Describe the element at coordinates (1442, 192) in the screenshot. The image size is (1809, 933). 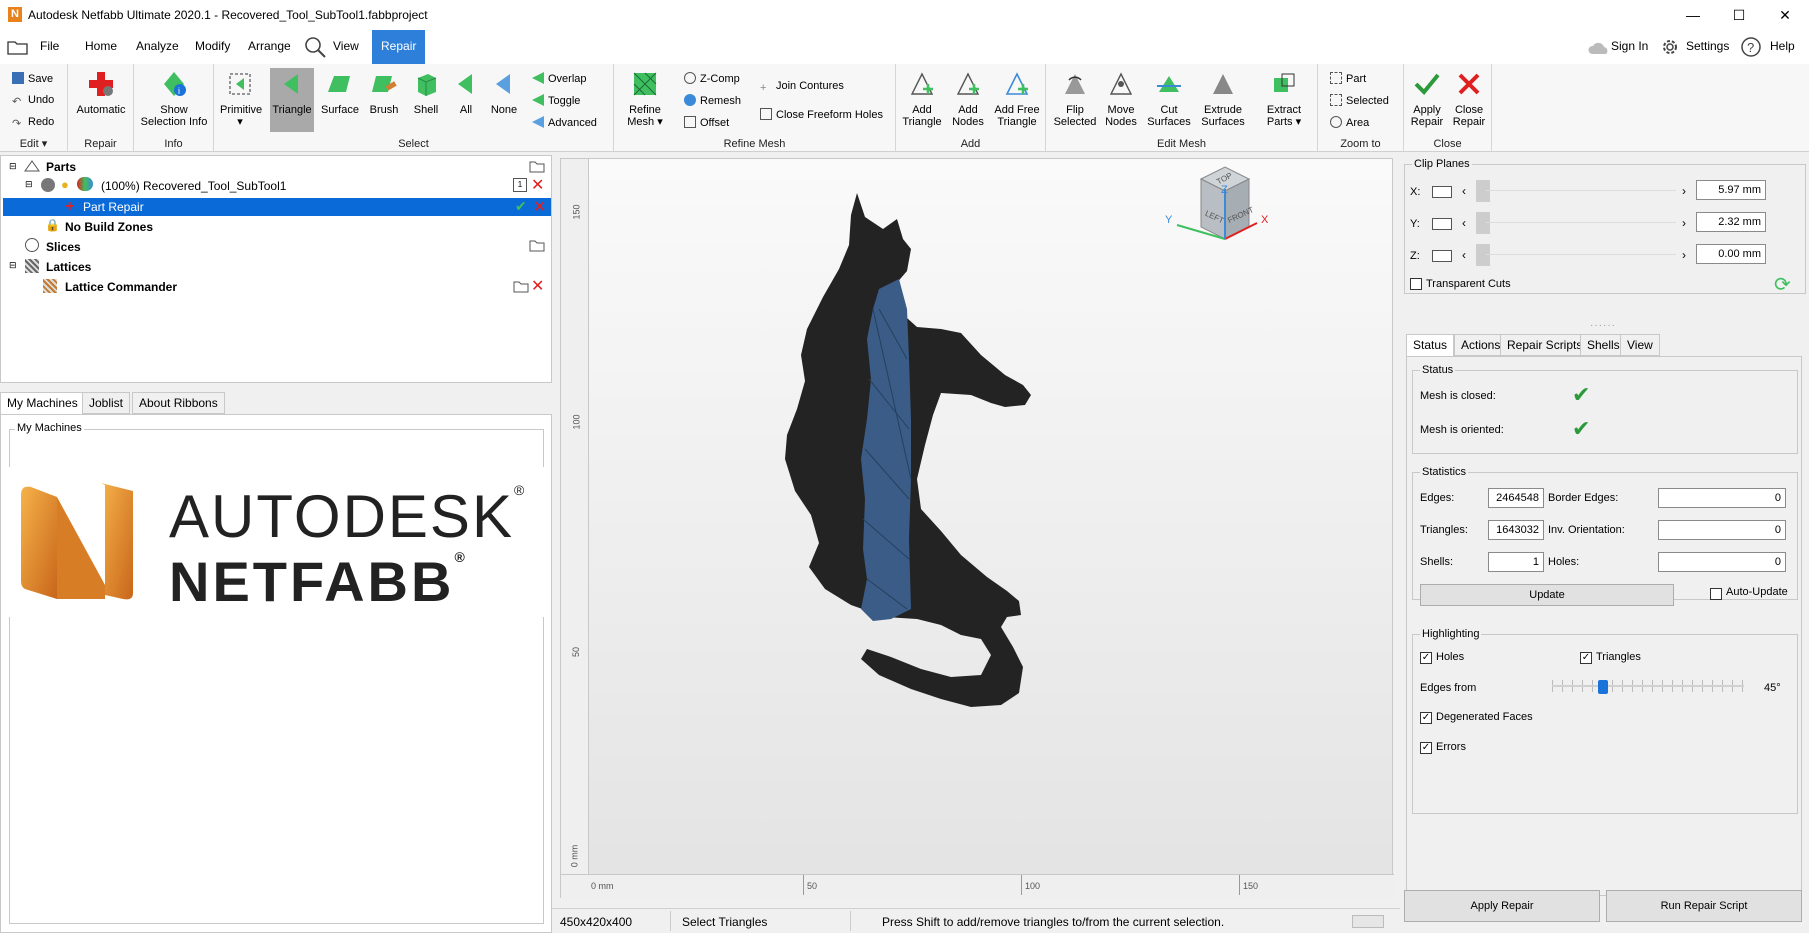
I see `clip-x-toggle` at that location.